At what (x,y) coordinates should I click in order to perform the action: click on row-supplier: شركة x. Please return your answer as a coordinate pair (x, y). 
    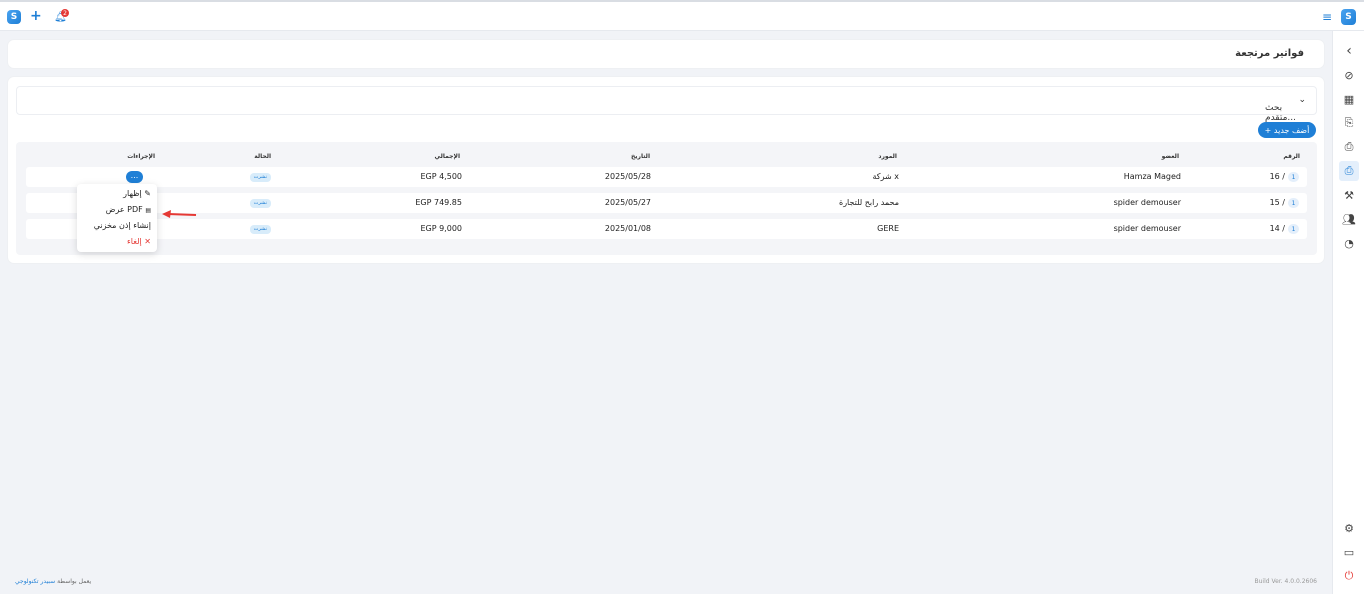
    Looking at the image, I should click on (886, 176).